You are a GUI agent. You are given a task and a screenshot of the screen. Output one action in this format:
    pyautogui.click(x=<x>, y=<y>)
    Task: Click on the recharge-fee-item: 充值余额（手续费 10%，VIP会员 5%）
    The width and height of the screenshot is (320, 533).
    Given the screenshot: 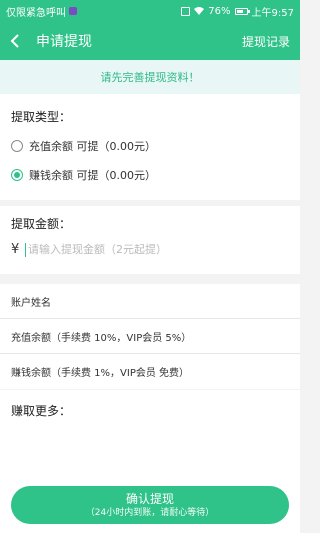 What is the action you would take?
    pyautogui.click(x=150, y=336)
    